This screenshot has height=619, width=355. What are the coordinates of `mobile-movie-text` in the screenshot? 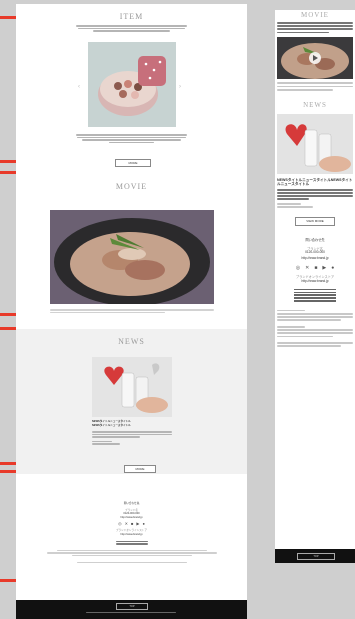 It's located at (315, 28).